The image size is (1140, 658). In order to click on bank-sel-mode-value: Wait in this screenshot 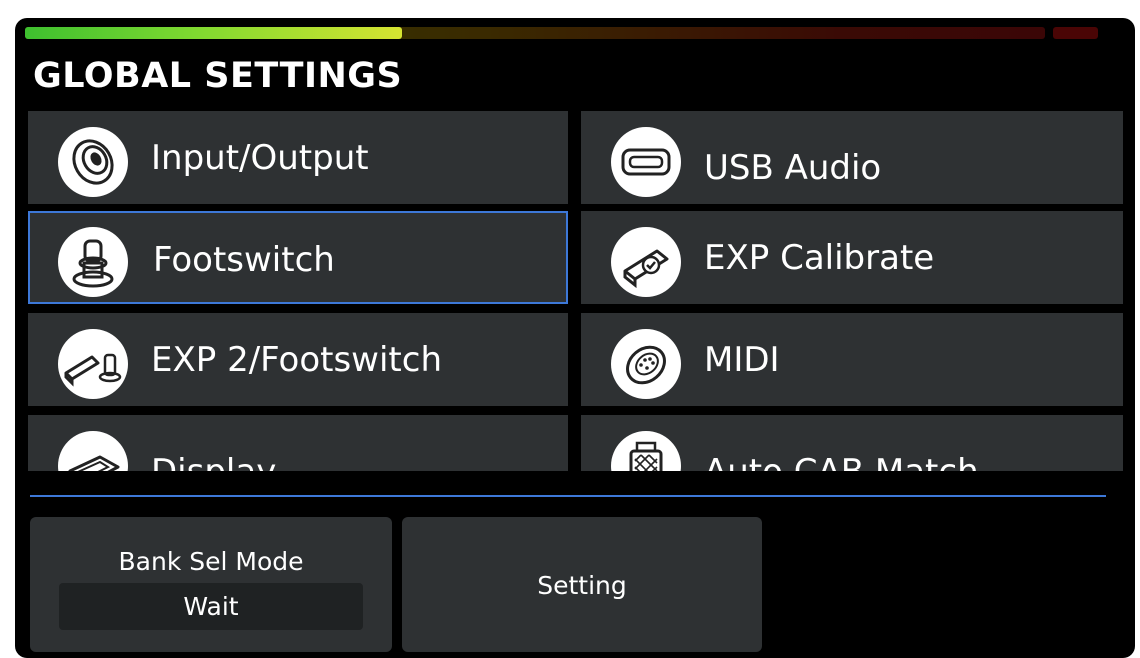, I will do `click(211, 606)`.